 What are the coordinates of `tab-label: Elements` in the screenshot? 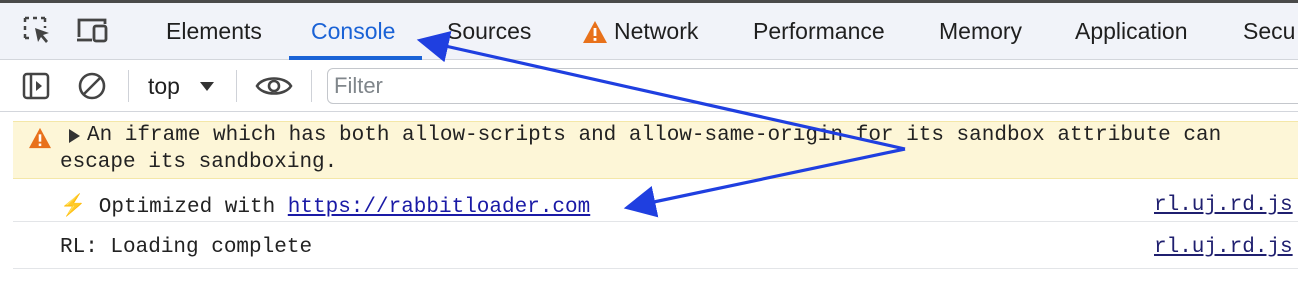 It's located at (214, 31).